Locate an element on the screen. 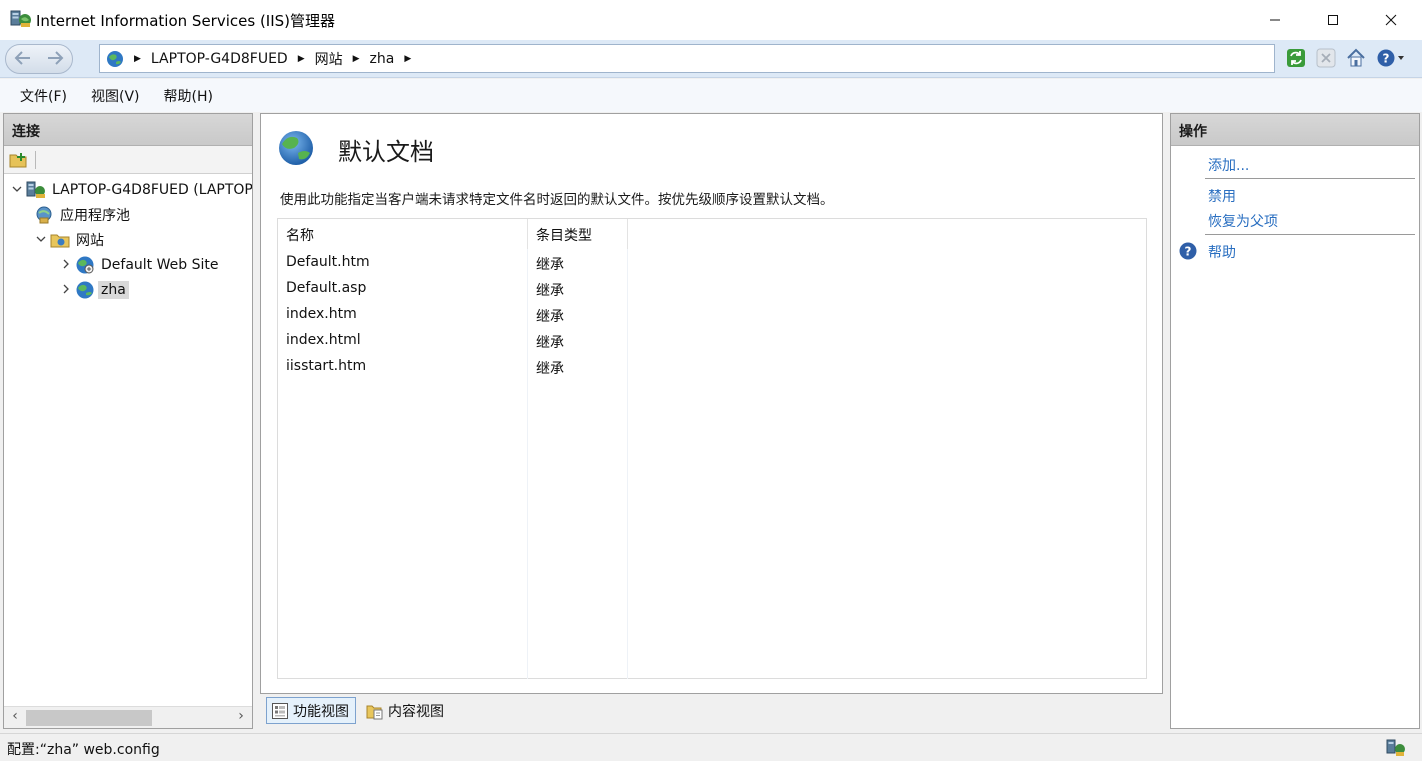  tree-label-default-web-site: Default Web Site is located at coordinates (160, 265).